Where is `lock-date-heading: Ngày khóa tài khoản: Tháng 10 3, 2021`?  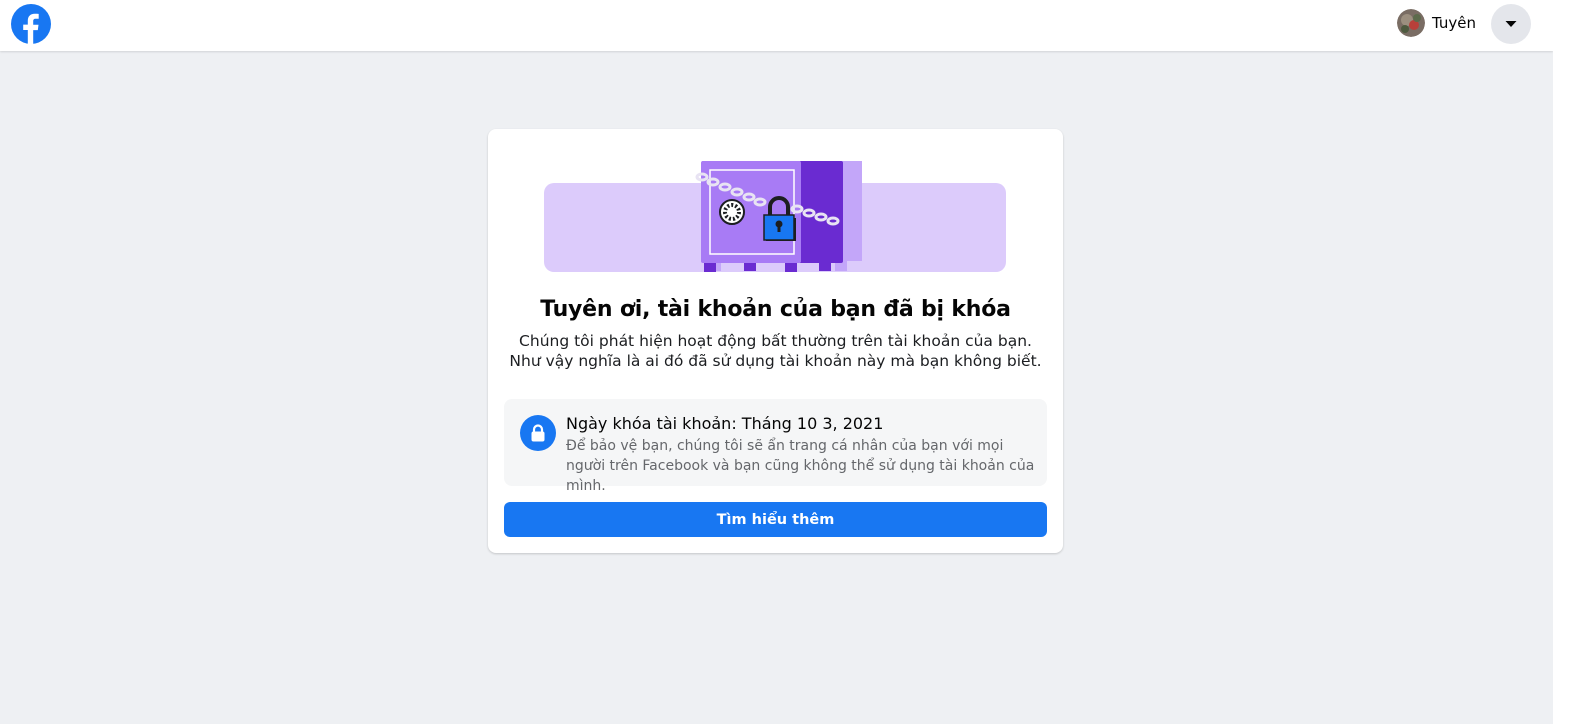 lock-date-heading: Ngày khóa tài khoản: Tháng 10 3, 2021 is located at coordinates (725, 423).